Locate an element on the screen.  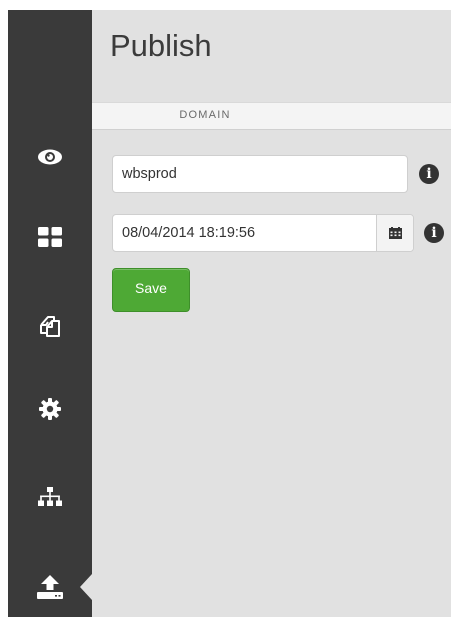
sidebar-item-structure is located at coordinates (50, 497).